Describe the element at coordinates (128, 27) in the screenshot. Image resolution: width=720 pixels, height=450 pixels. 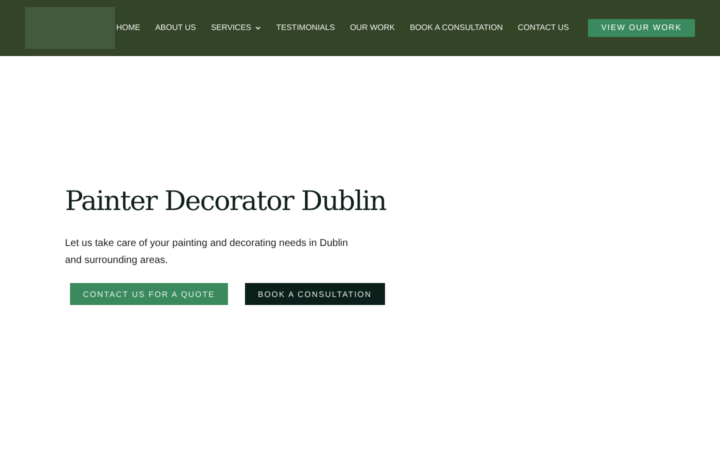
I see `nav-link: HOME` at that location.